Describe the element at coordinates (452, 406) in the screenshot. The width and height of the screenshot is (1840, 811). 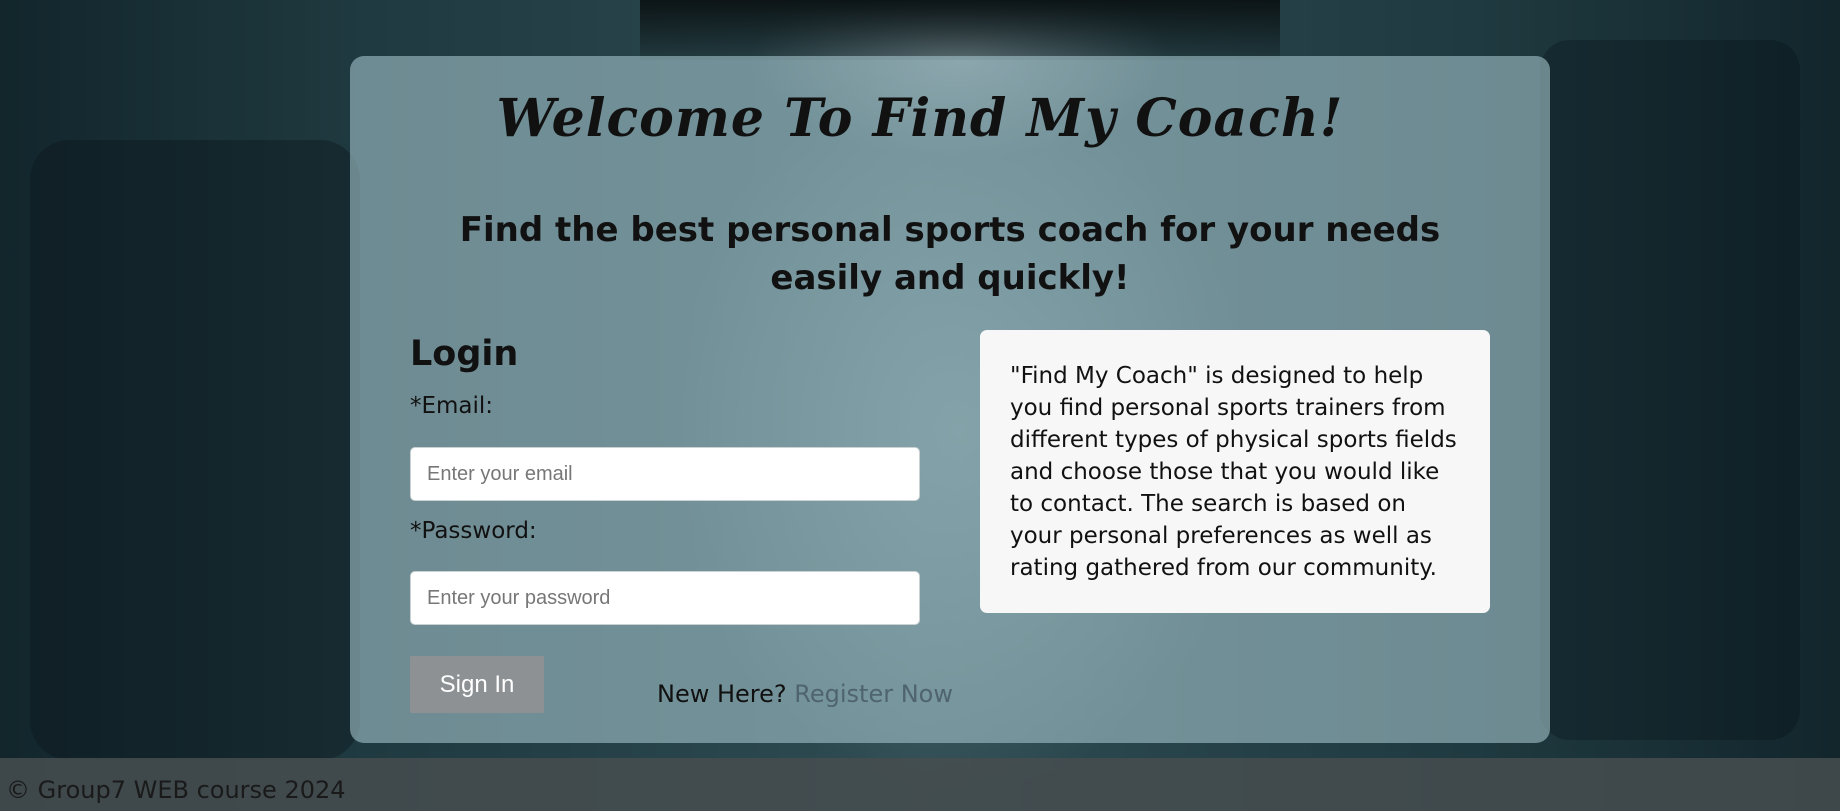
I see `email-label: *Email:` at that location.